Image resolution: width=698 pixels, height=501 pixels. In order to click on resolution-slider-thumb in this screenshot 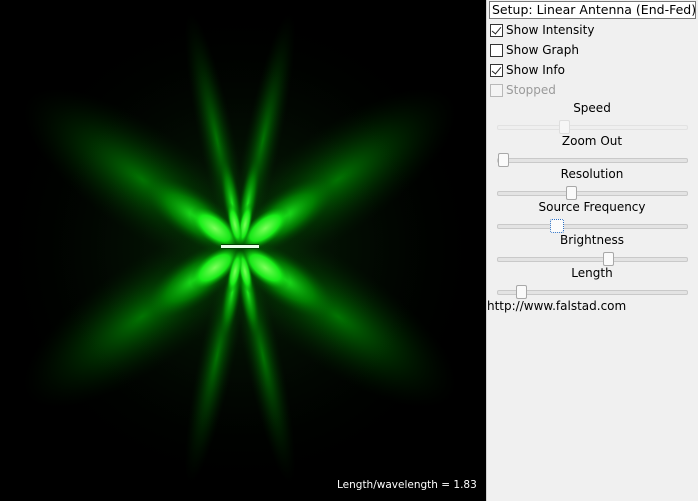, I will do `click(571, 193)`.